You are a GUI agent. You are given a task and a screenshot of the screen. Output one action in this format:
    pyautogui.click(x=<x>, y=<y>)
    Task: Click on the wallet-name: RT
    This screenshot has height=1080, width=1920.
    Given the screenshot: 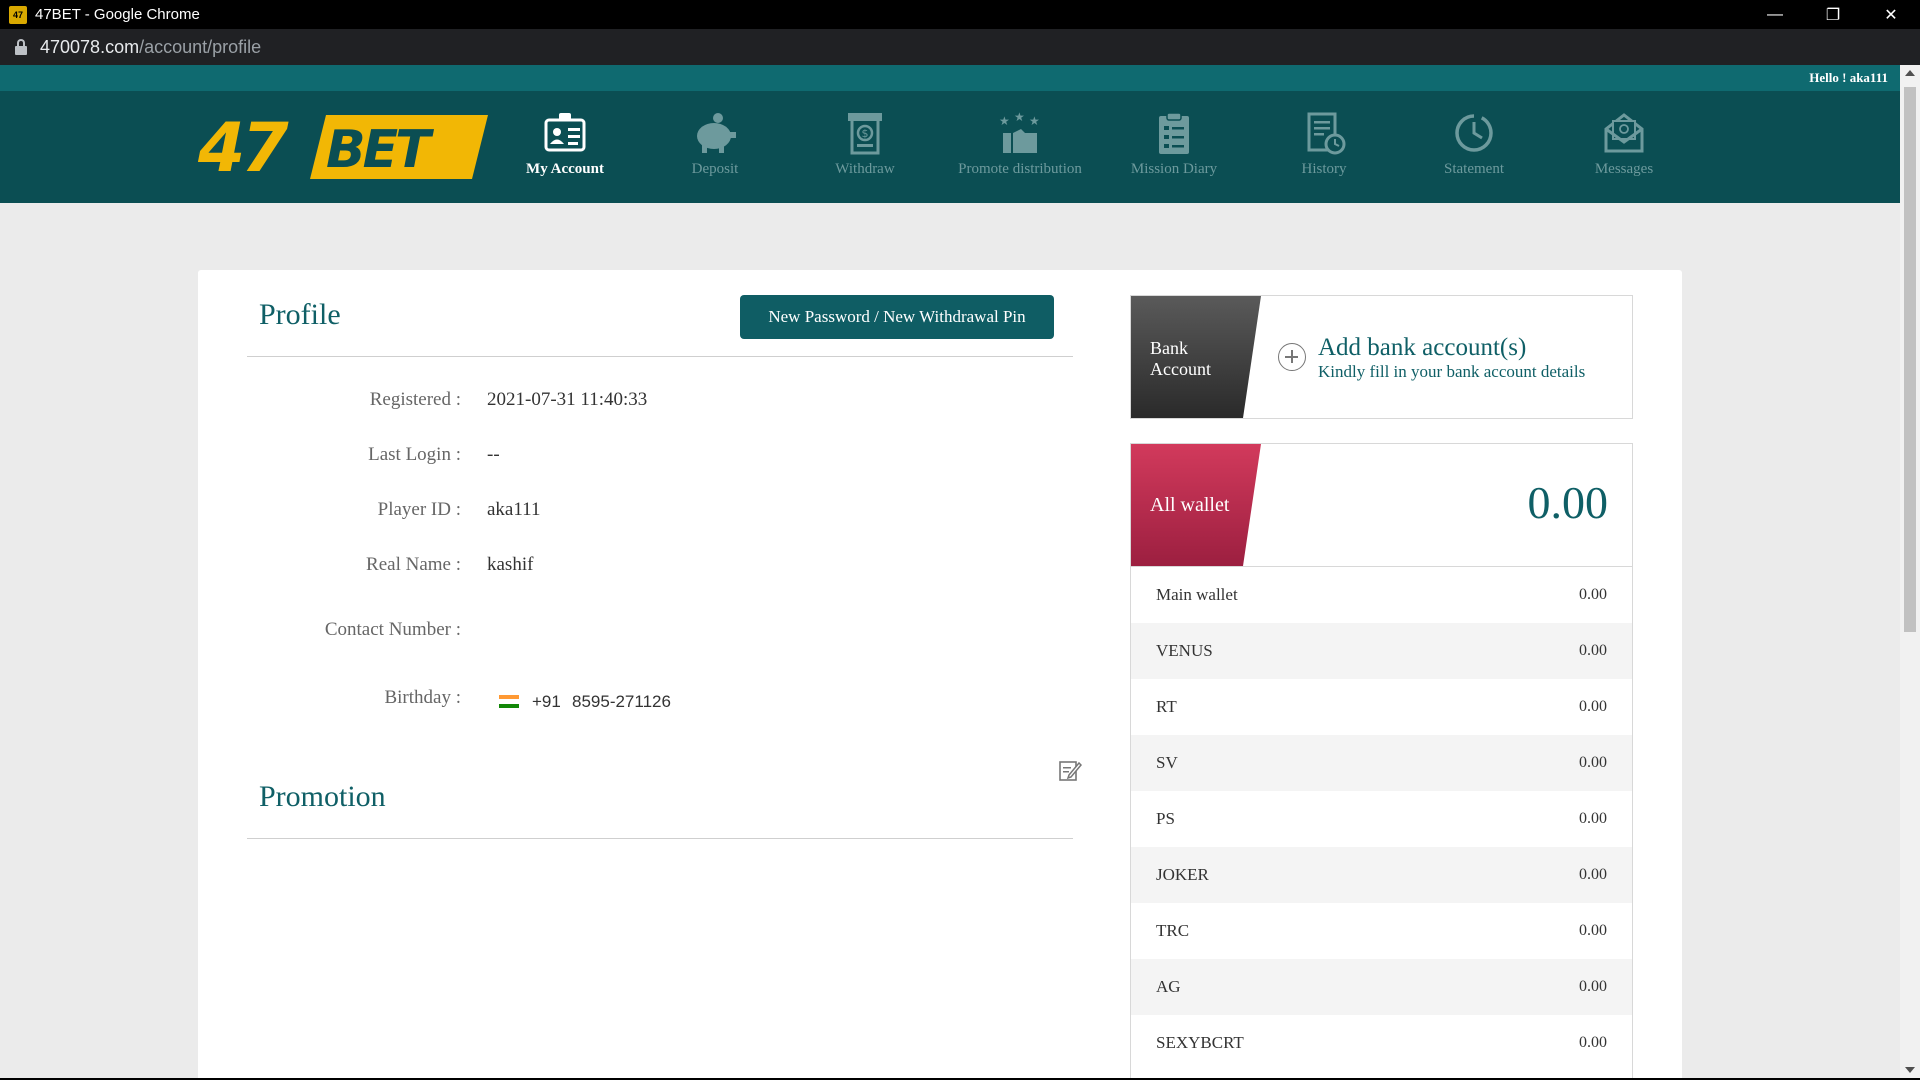 What is the action you would take?
    pyautogui.click(x=1166, y=706)
    